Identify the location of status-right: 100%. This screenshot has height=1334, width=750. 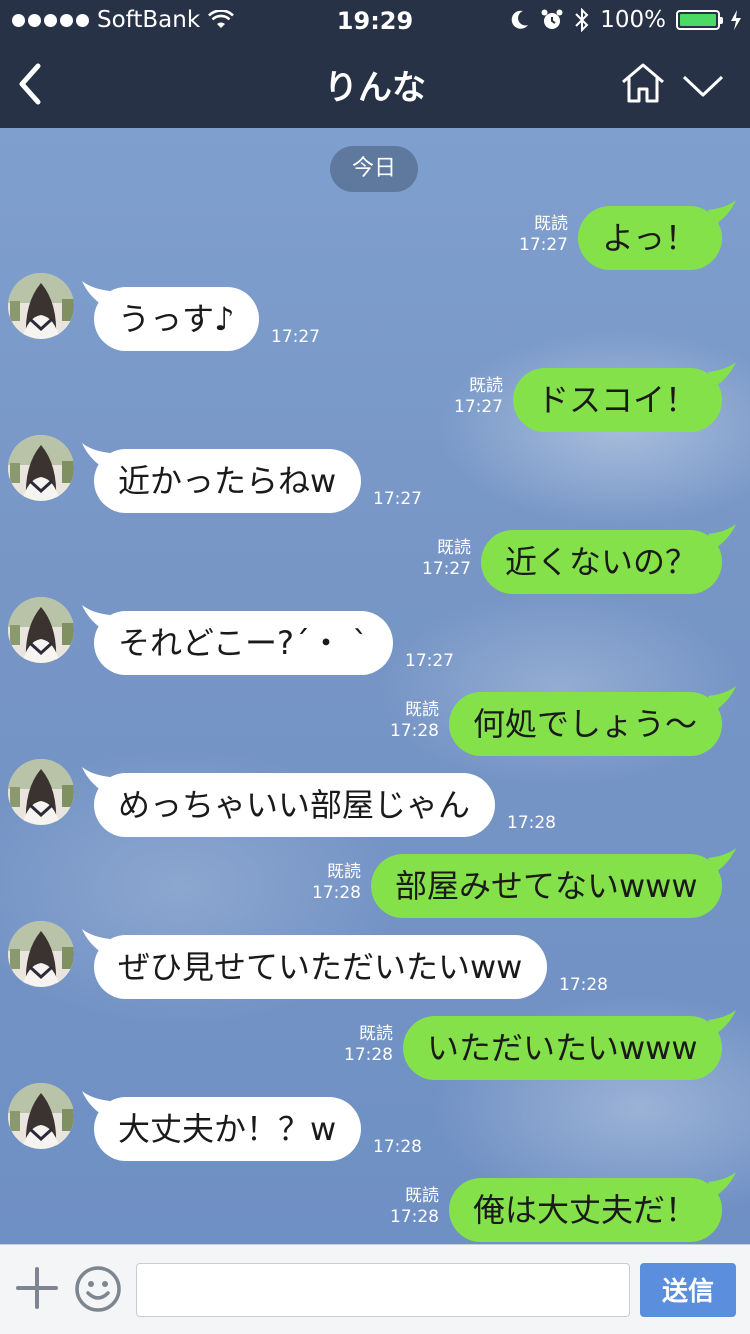
(626, 20).